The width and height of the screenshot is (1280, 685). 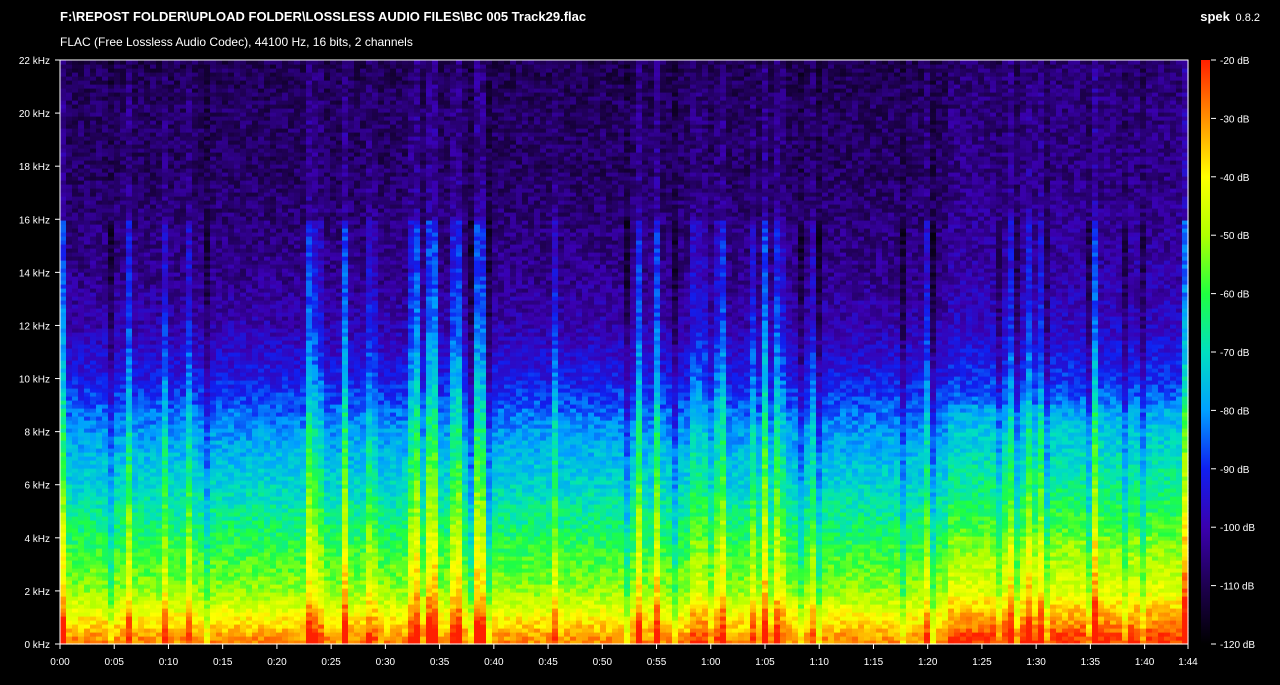 What do you see at coordinates (1235, 411) in the screenshot?
I see `color-scale-tick-label: -80 dB` at bounding box center [1235, 411].